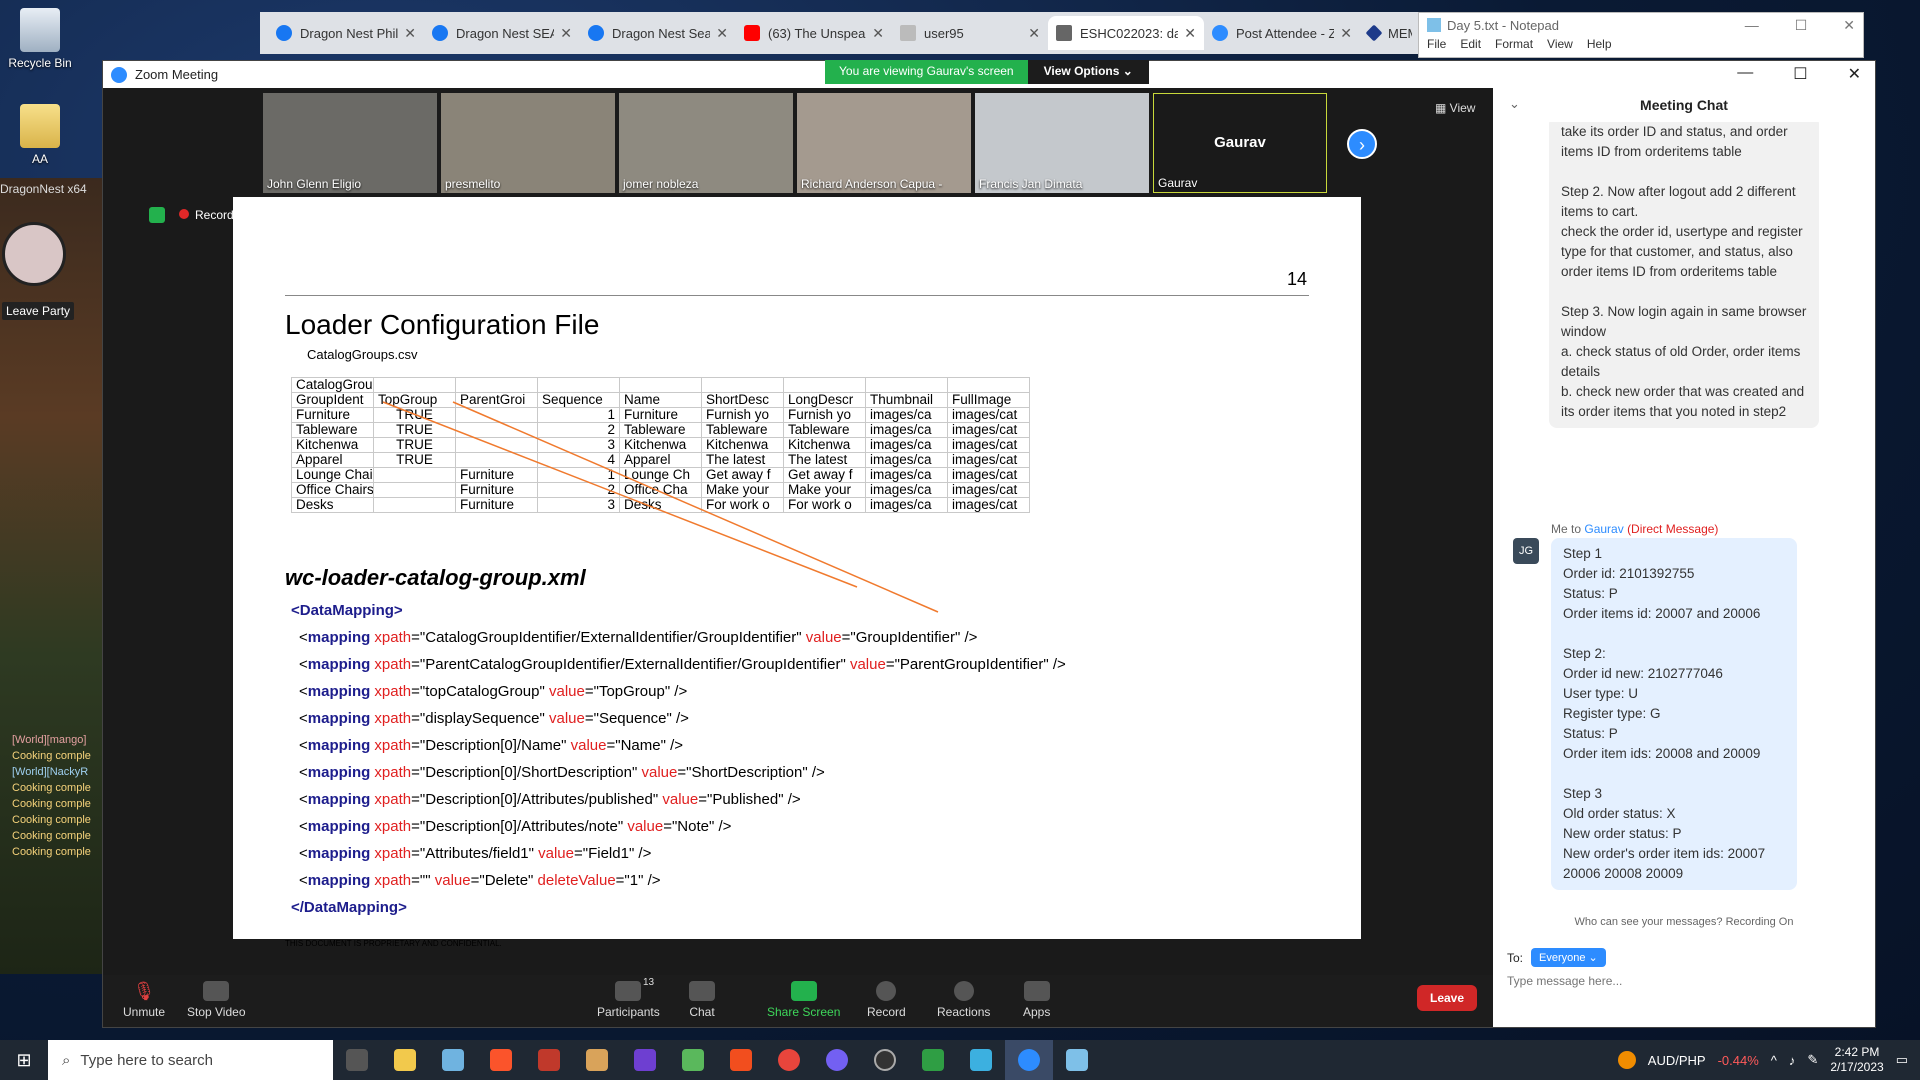  Describe the element at coordinates (303, 664) in the screenshot. I see `xml-syntax: <` at that location.